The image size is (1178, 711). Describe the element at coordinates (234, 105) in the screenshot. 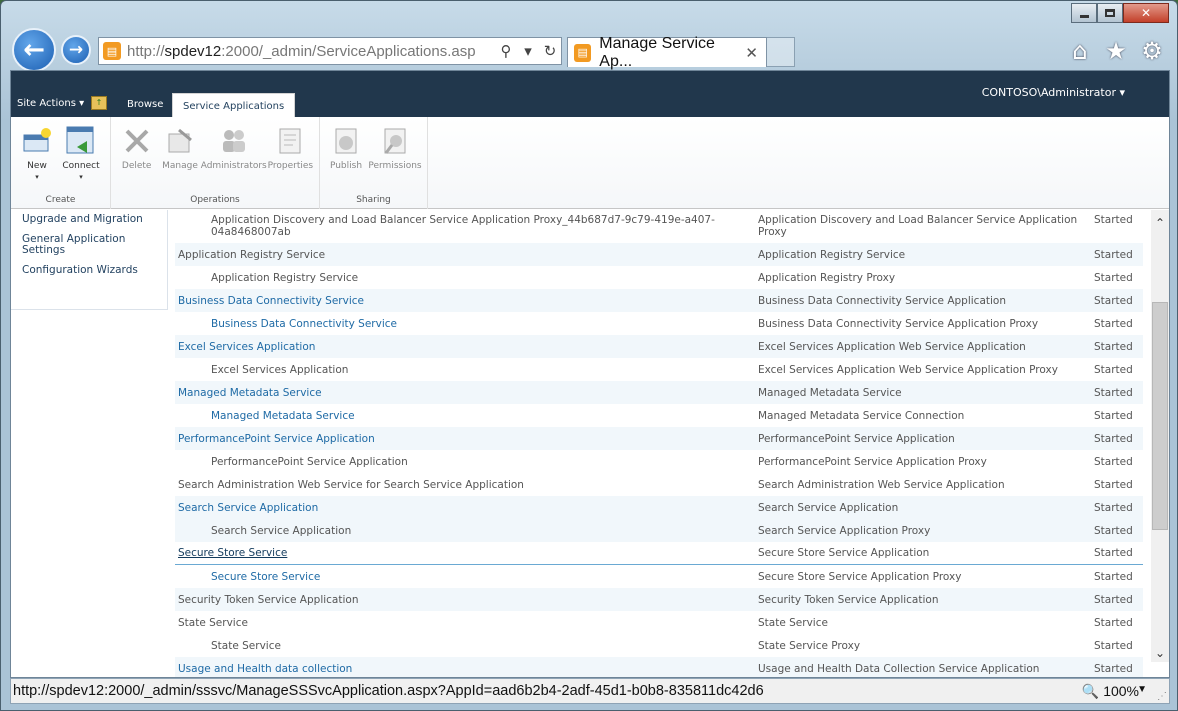

I see `tab-service-applications: Service Applications` at that location.